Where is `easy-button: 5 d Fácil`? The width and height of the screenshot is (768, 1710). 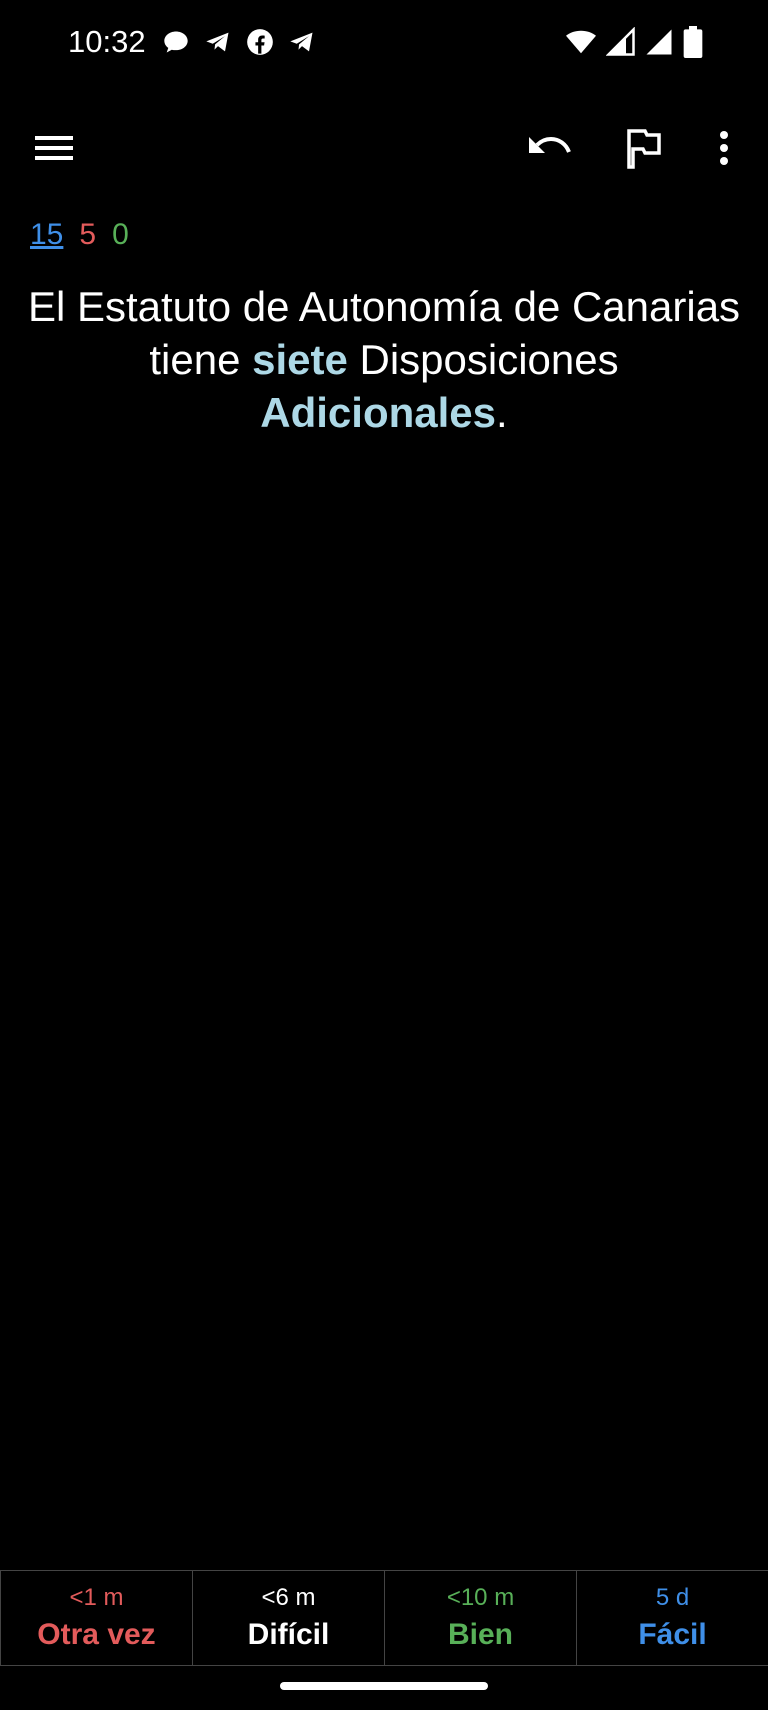
easy-button: 5 d Fácil is located at coordinates (672, 1618).